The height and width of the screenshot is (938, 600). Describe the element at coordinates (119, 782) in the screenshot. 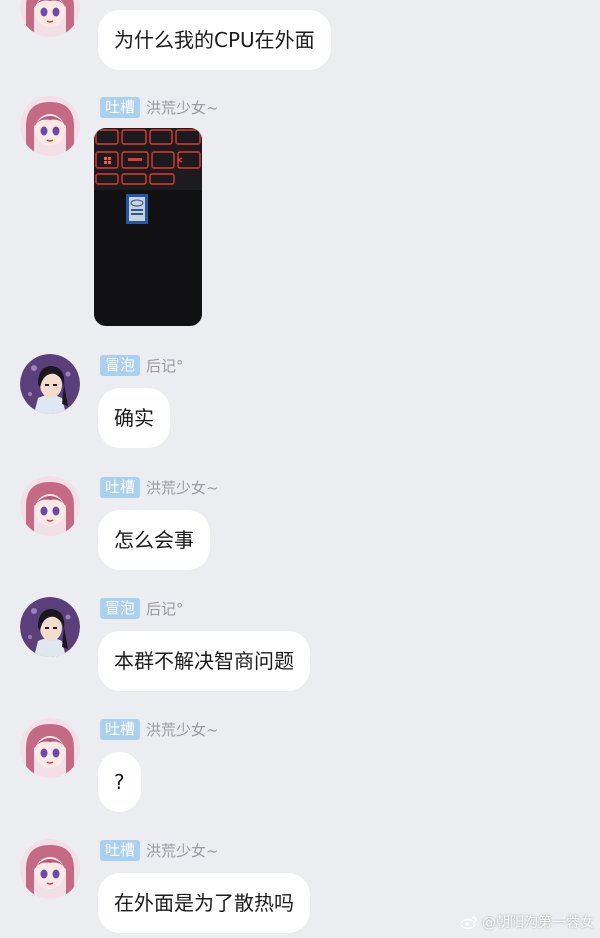

I see `message-bubble: ?` at that location.